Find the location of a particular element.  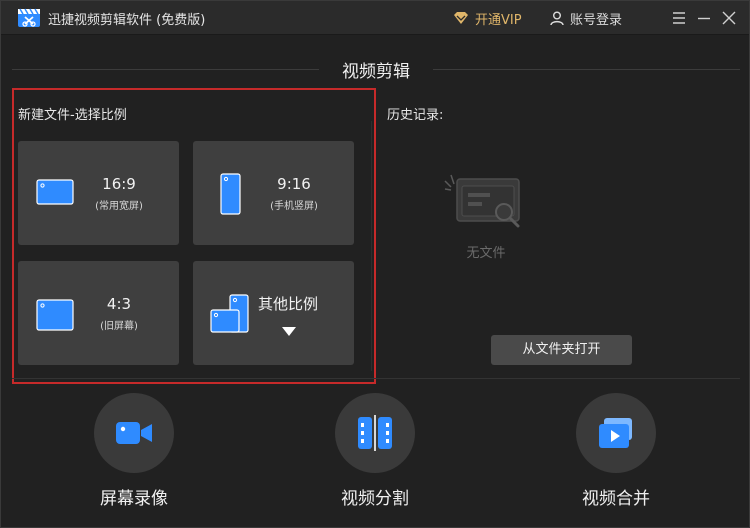

video-merge-icon is located at coordinates (615, 433).